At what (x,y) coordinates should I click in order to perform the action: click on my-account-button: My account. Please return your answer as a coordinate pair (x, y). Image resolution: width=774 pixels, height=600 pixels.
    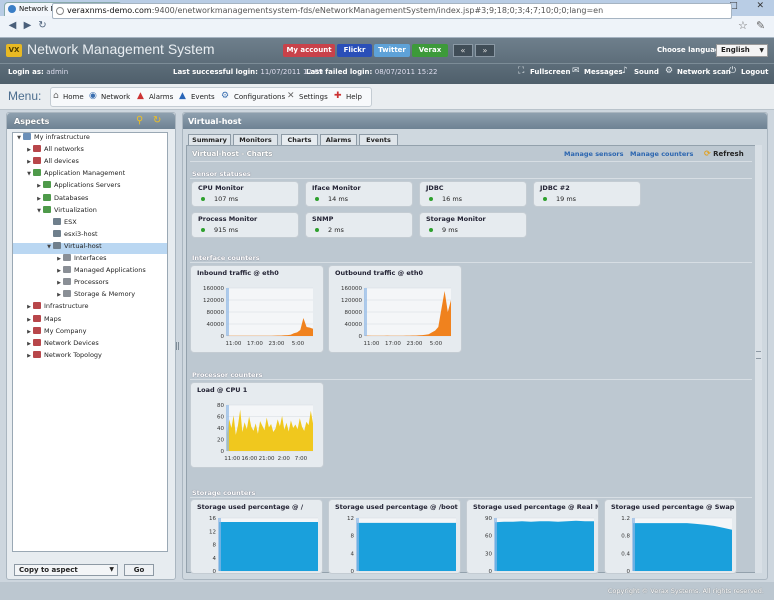
    Looking at the image, I should click on (309, 50).